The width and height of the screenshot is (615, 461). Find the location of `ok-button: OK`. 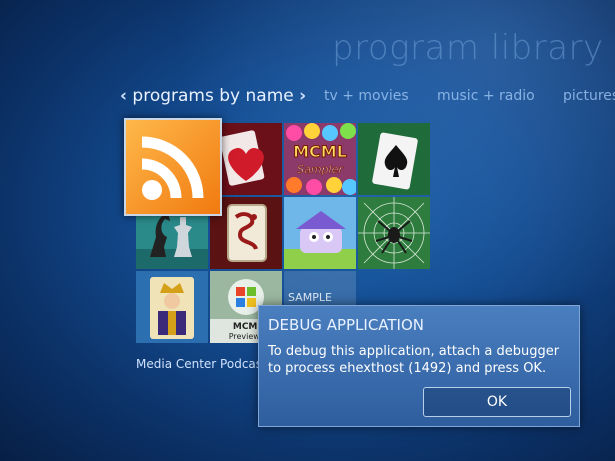

ok-button: OK is located at coordinates (497, 402).